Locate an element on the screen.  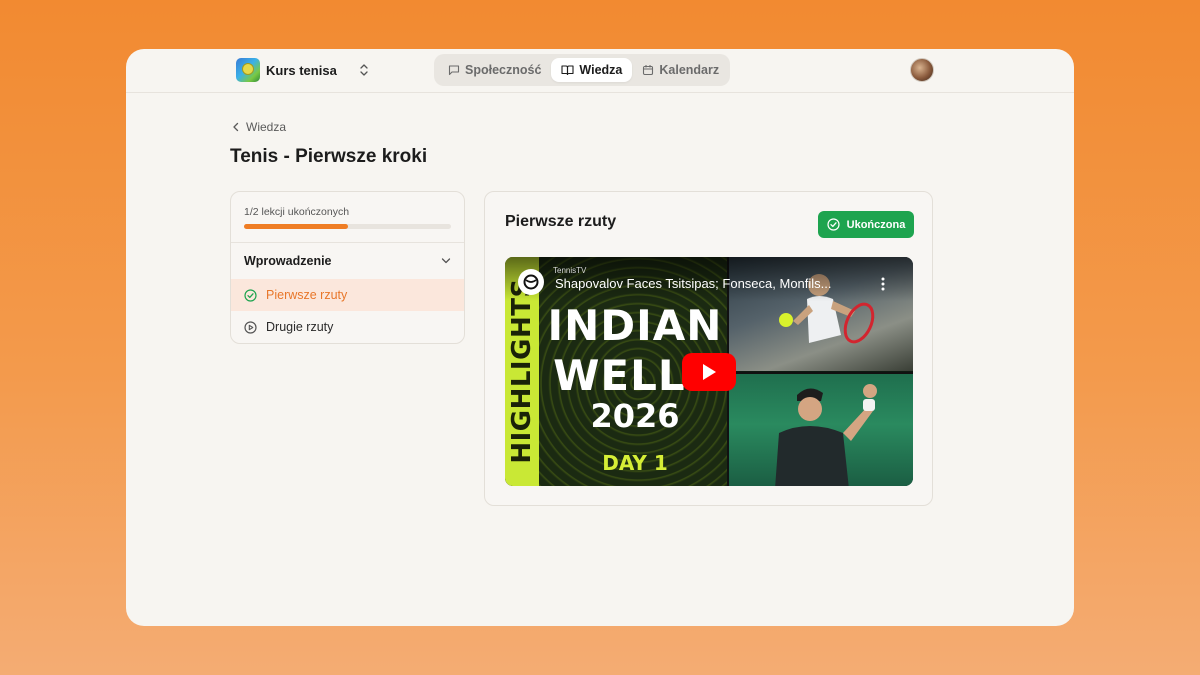
tennis-ball-image is located at coordinates (786, 320).